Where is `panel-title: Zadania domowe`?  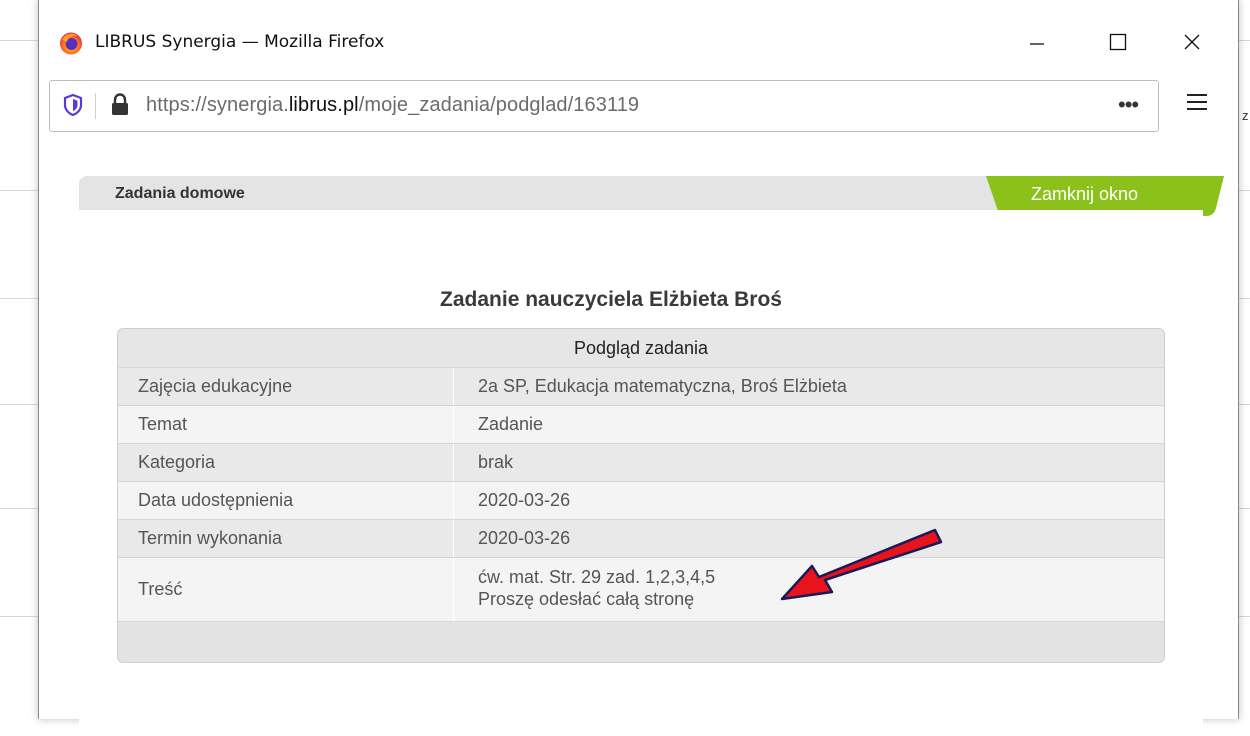 panel-title: Zadania domowe is located at coordinates (180, 193).